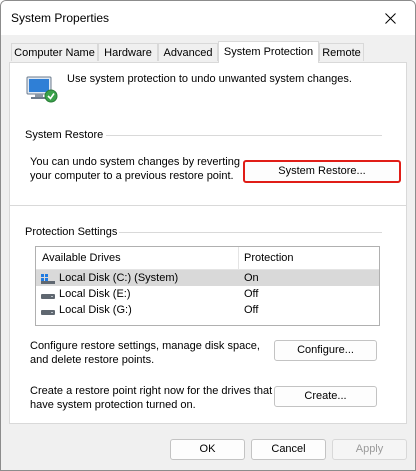 This screenshot has height=471, width=416. Describe the element at coordinates (207, 258) in the screenshot. I see `drives-list-header: Available Drives Protection` at that location.